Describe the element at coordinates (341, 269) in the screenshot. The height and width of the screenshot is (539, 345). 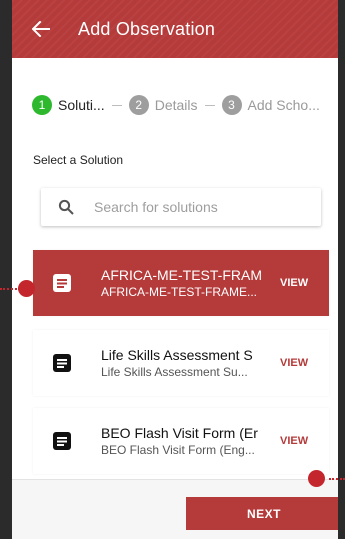
I see `right-edge` at that location.